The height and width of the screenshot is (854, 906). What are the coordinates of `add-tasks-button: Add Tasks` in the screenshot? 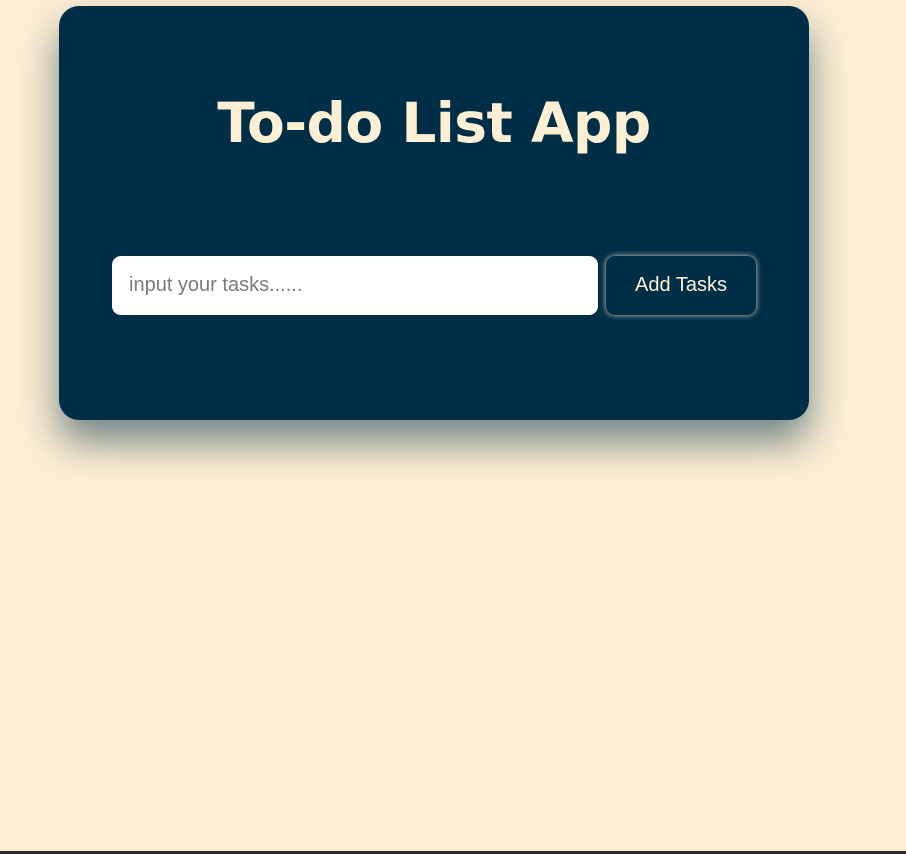 It's located at (681, 285).